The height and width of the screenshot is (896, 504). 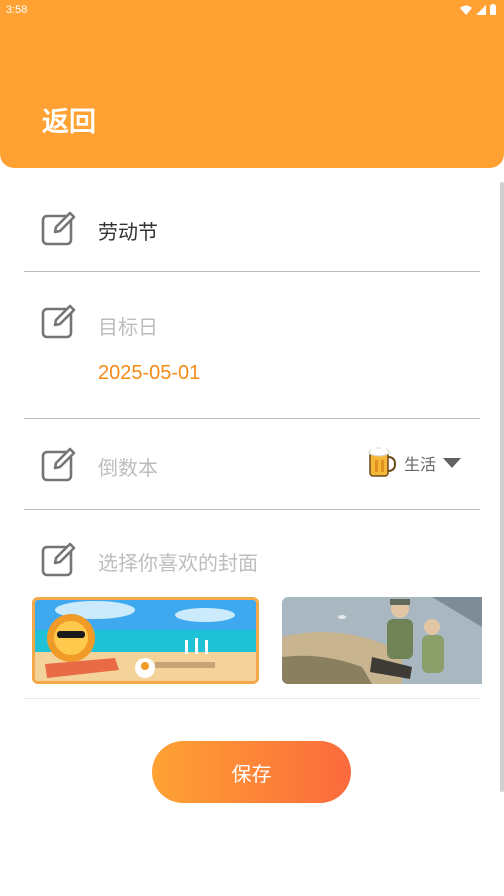 What do you see at coordinates (452, 463) in the screenshot?
I see `dropdown-arrow-icon` at bounding box center [452, 463].